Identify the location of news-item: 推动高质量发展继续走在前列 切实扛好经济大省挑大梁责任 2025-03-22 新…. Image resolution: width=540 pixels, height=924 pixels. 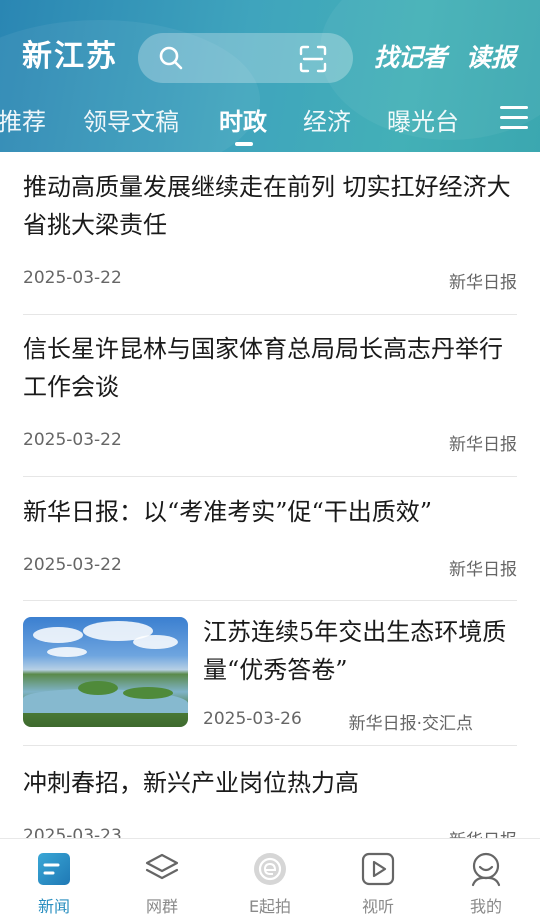
(270, 241).